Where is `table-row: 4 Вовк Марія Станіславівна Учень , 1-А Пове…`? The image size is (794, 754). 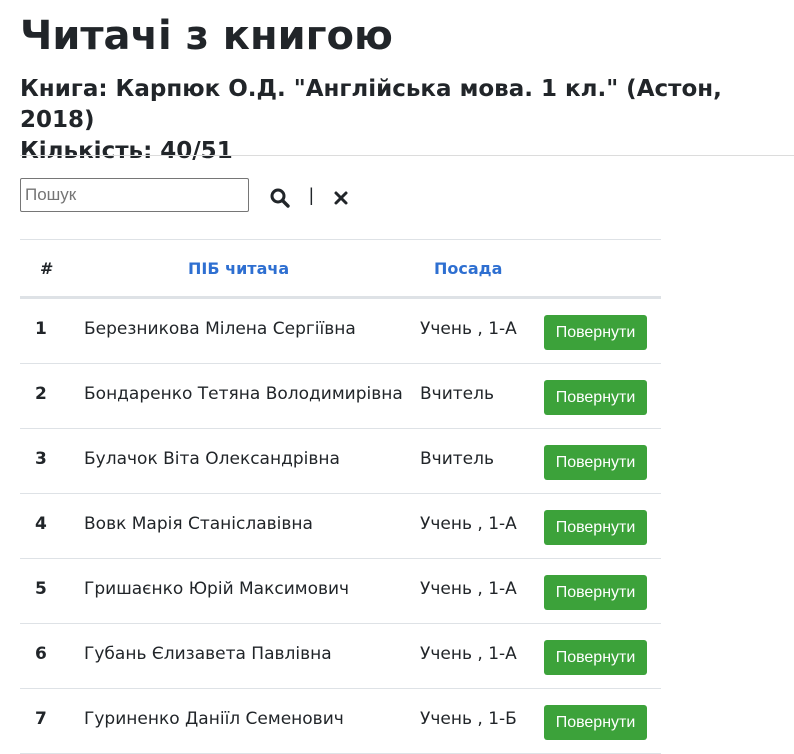 table-row: 4 Вовк Марія Станіславівна Учень , 1-А Пове… is located at coordinates (340, 526).